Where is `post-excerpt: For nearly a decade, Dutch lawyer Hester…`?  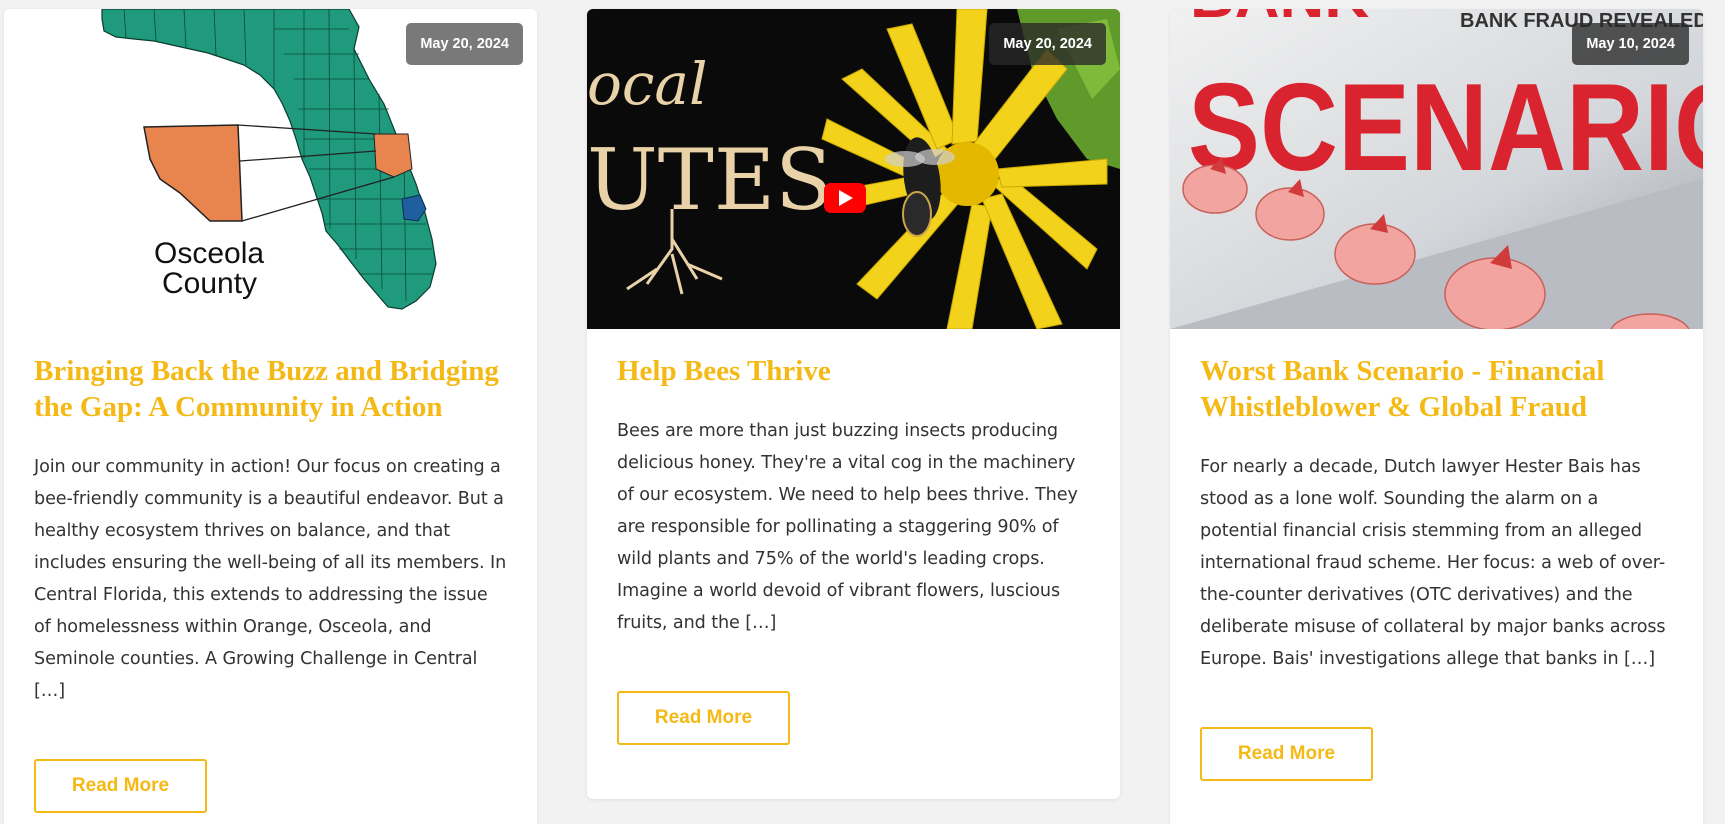 post-excerpt: For nearly a decade, Dutch lawyer Hester… is located at coordinates (1433, 563).